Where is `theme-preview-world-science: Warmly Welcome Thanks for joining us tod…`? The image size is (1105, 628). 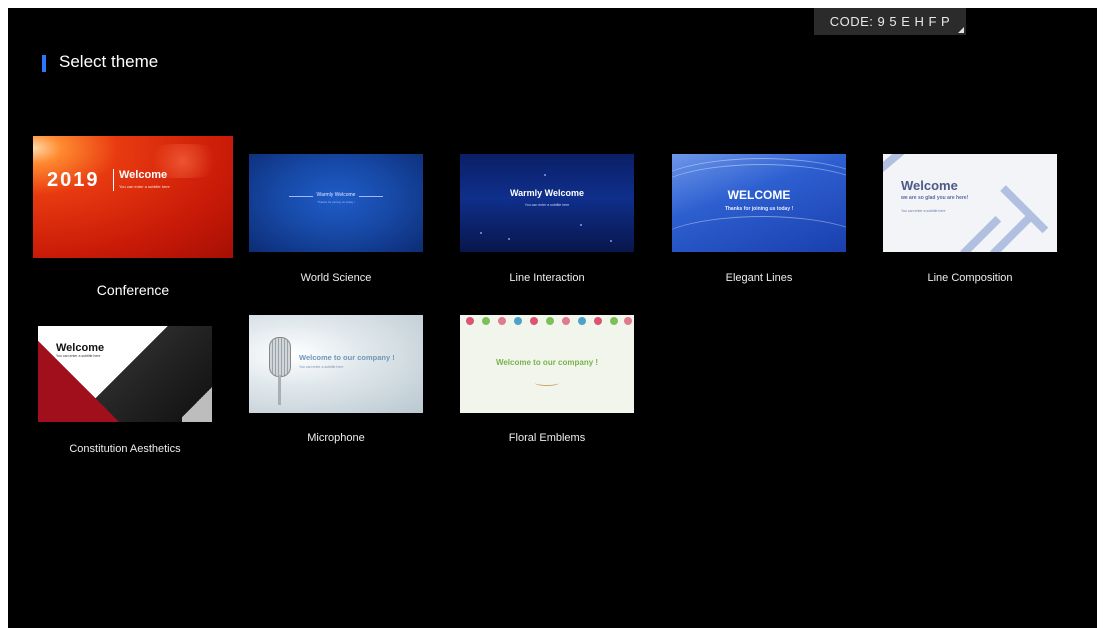
theme-preview-world-science: Warmly Welcome Thanks for joining us tod… is located at coordinates (336, 203).